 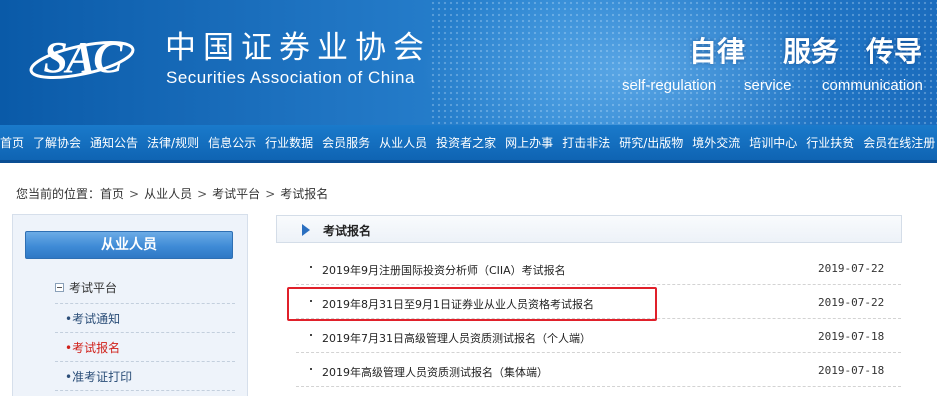 I want to click on sidebar-item-exam-registration: •考试报名, so click(x=92, y=347).